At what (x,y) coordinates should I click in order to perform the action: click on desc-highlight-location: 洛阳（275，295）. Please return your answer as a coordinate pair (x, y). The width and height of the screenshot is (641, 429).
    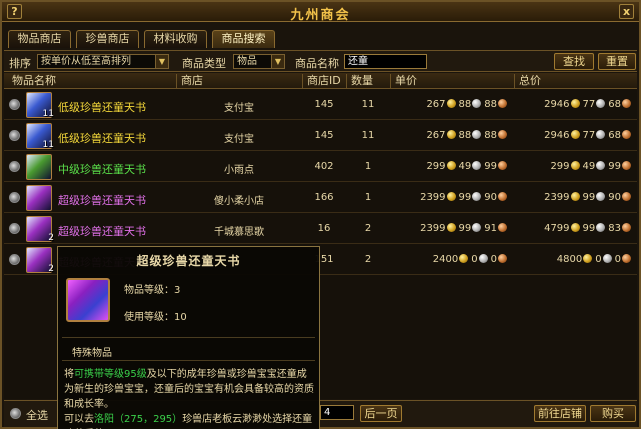
    Looking at the image, I should click on (138, 419).